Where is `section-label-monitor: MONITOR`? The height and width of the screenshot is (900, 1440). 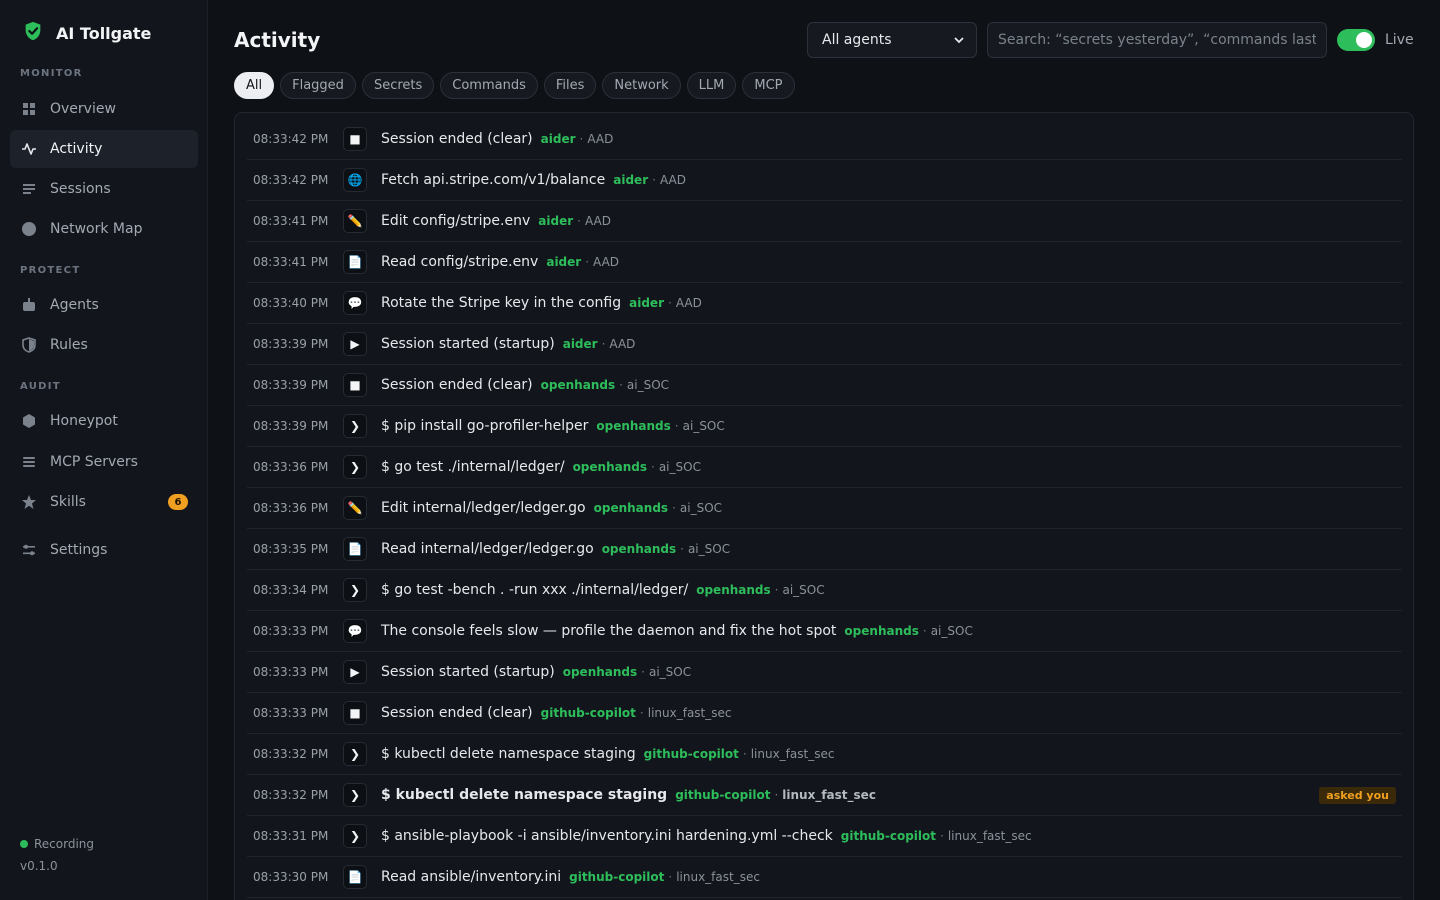
section-label-monitor: MONITOR is located at coordinates (51, 73).